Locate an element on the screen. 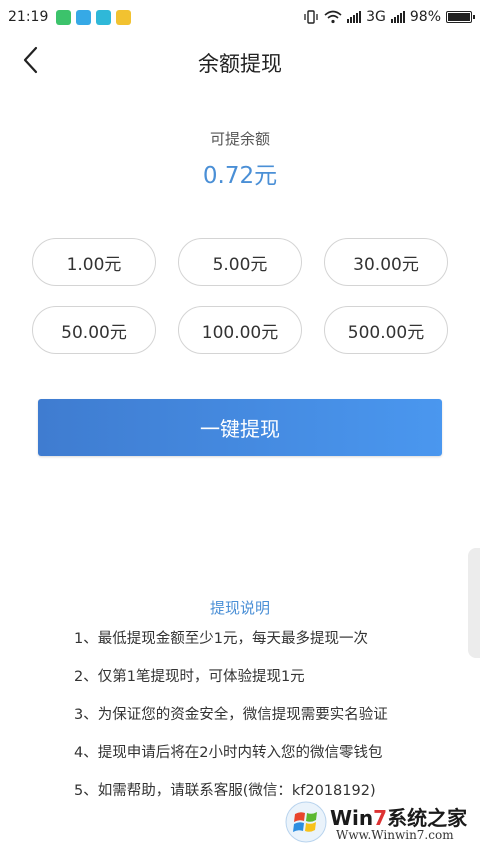 Image resolution: width=480 pixels, height=853 pixels. balance-label: 可提余额 is located at coordinates (239, 139).